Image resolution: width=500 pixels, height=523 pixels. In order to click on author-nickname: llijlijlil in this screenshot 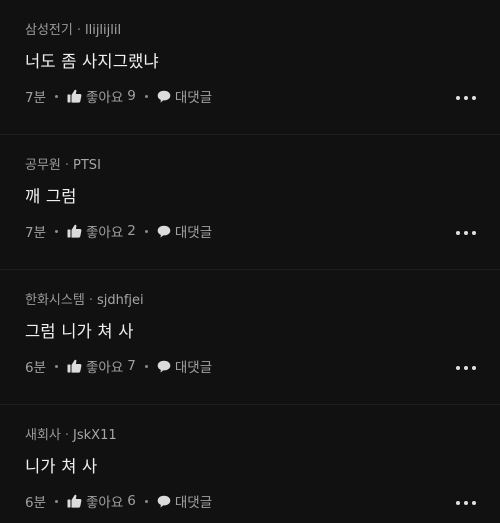, I will do `click(103, 30)`.